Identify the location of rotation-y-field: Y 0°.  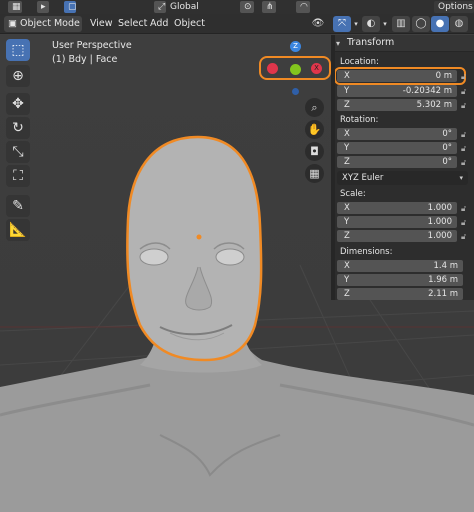
(397, 148).